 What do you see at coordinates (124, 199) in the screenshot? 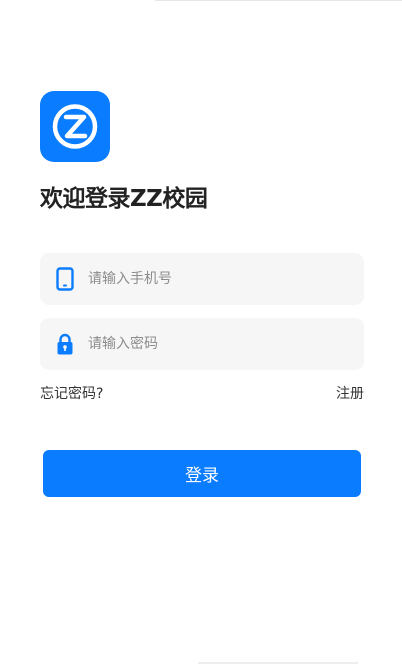
I see `page-title: 欢迎登录ZZ校园` at bounding box center [124, 199].